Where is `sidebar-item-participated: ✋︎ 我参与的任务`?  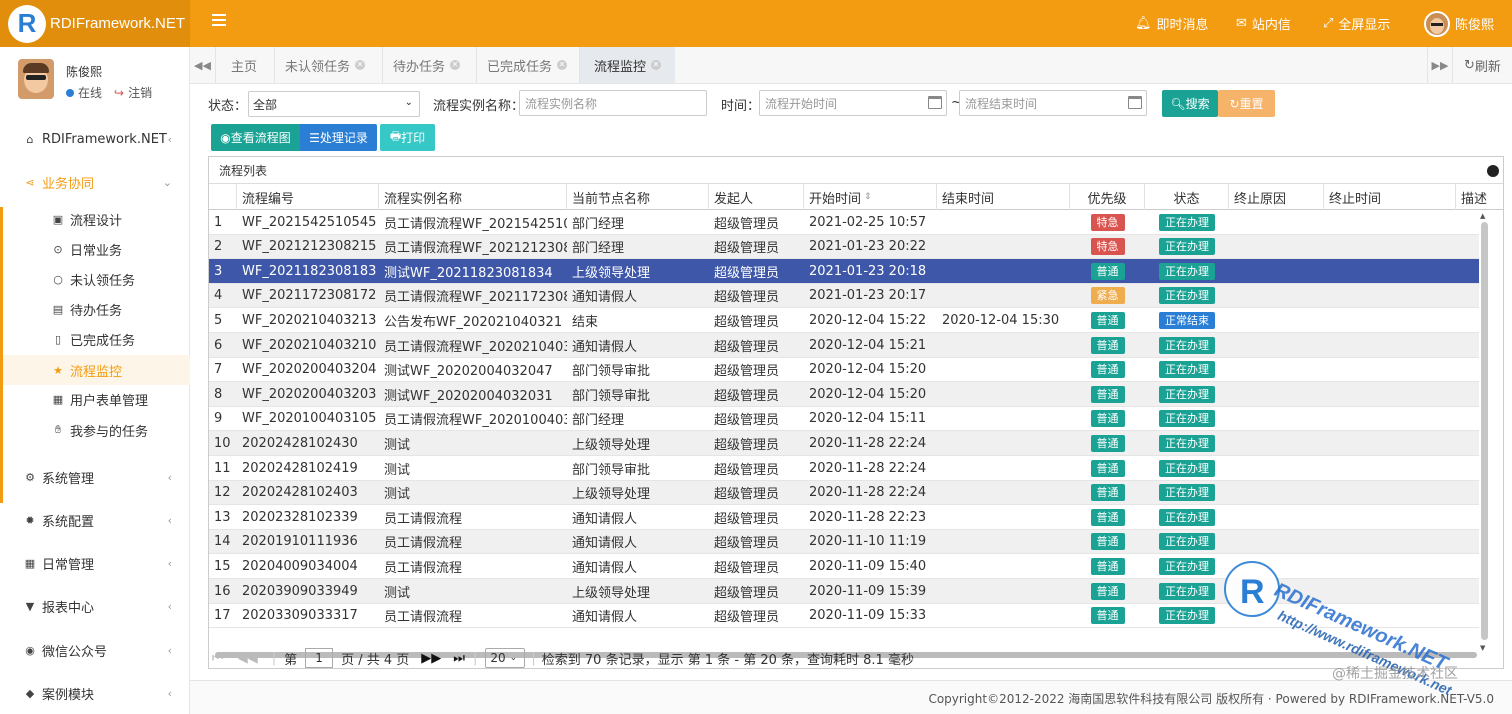 sidebar-item-participated: ✋︎ 我参与的任务 is located at coordinates (95, 430).